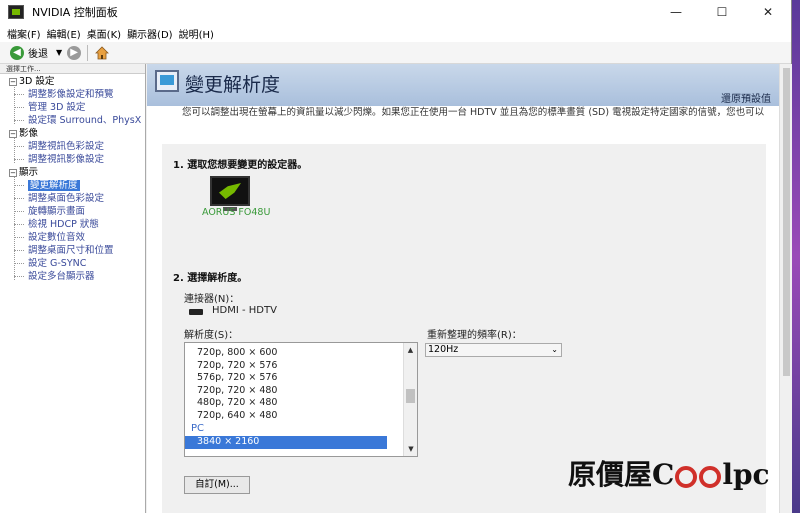 The width and height of the screenshot is (800, 513). I want to click on home-icon, so click(102, 53).